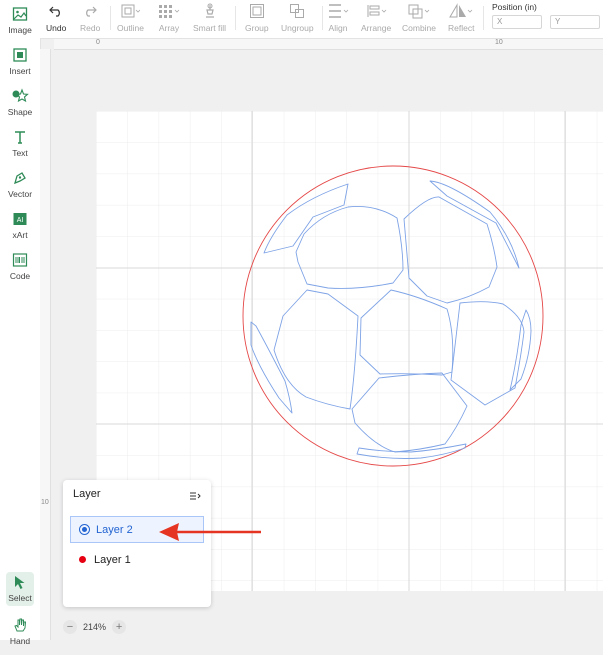 Image resolution: width=603 pixels, height=655 pixels. Describe the element at coordinates (328, 44) in the screenshot. I see `ruler-top: 0 10` at that location.